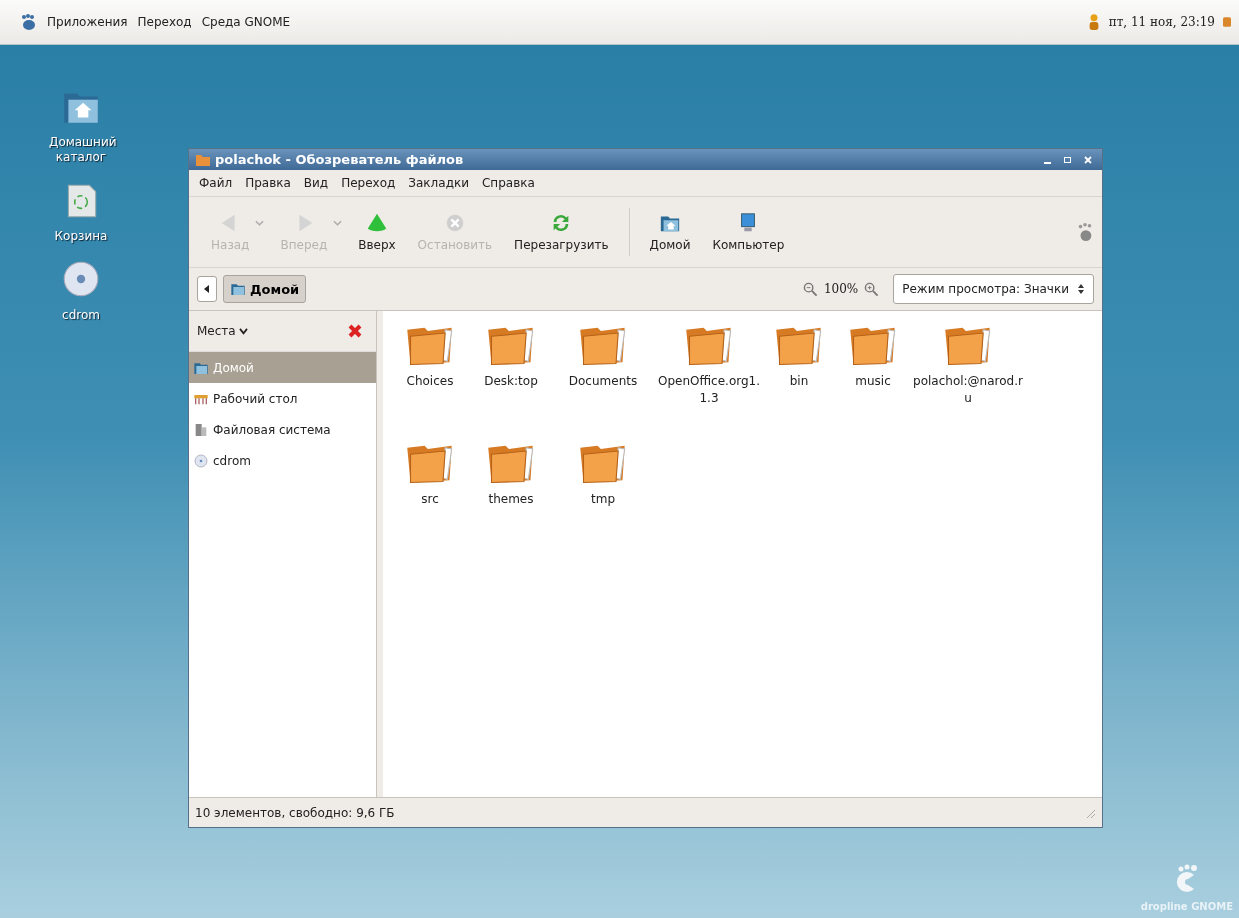 Image resolution: width=1239 pixels, height=918 pixels. I want to click on panel-menu: Среда GNOME, so click(246, 22).